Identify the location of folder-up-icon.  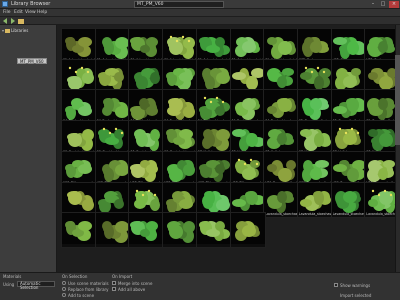
(21, 21).